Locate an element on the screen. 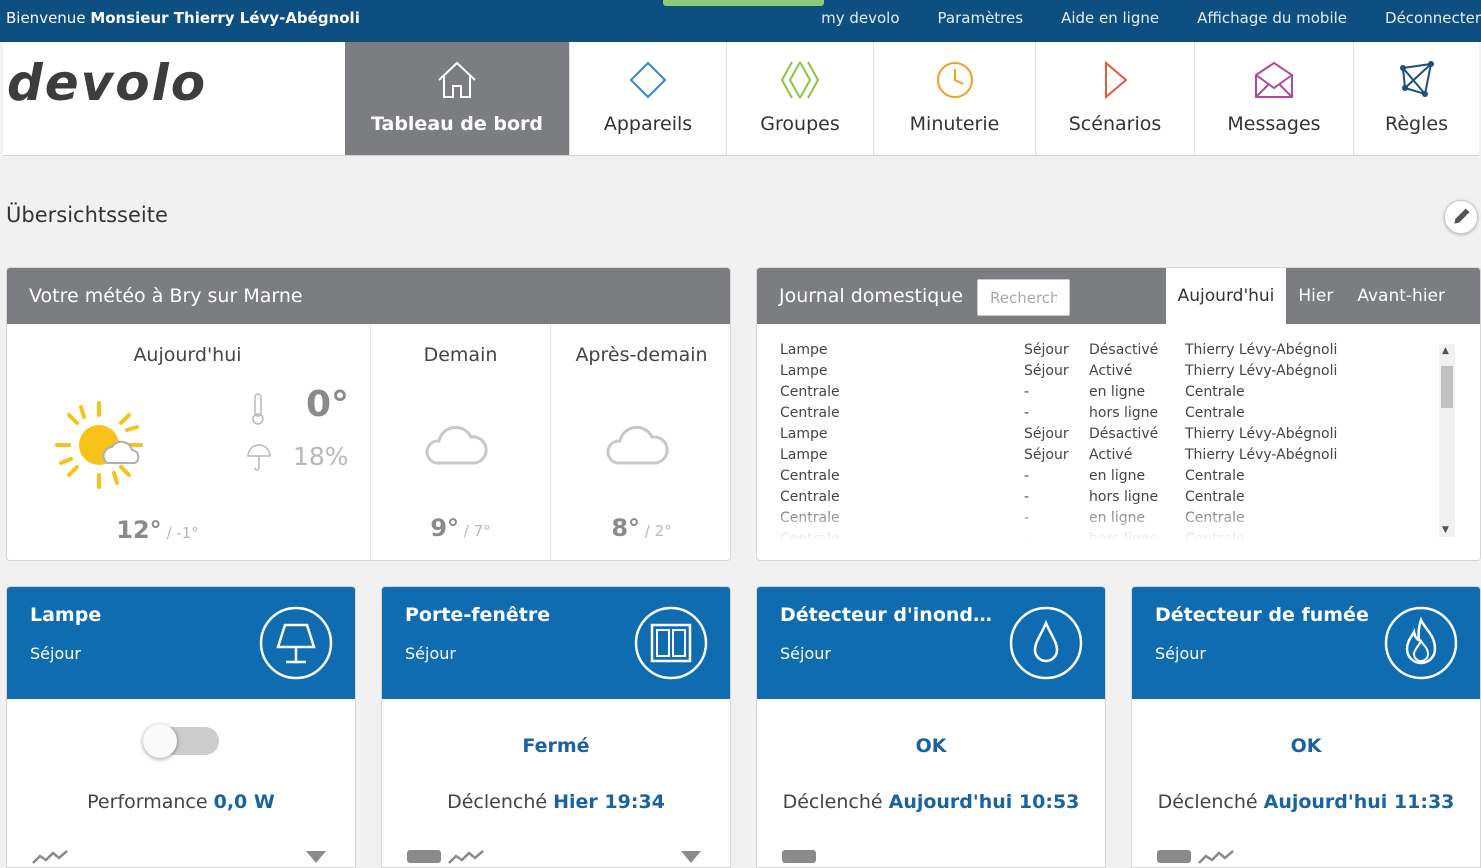 Image resolution: width=1481 pixels, height=868 pixels. nav-devices: Appareils is located at coordinates (647, 98).